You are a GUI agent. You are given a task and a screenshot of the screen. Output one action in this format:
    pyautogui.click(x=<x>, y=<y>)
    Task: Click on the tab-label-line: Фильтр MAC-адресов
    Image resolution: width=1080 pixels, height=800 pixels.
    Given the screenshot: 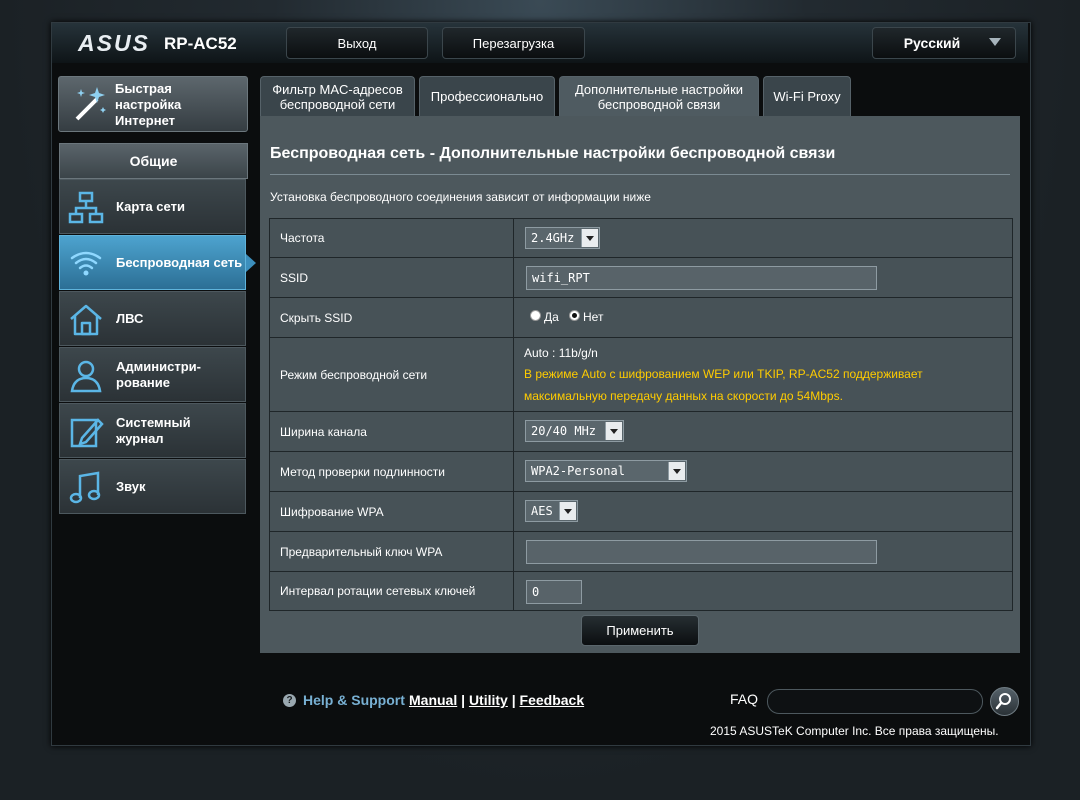 What is the action you would take?
    pyautogui.click(x=337, y=89)
    